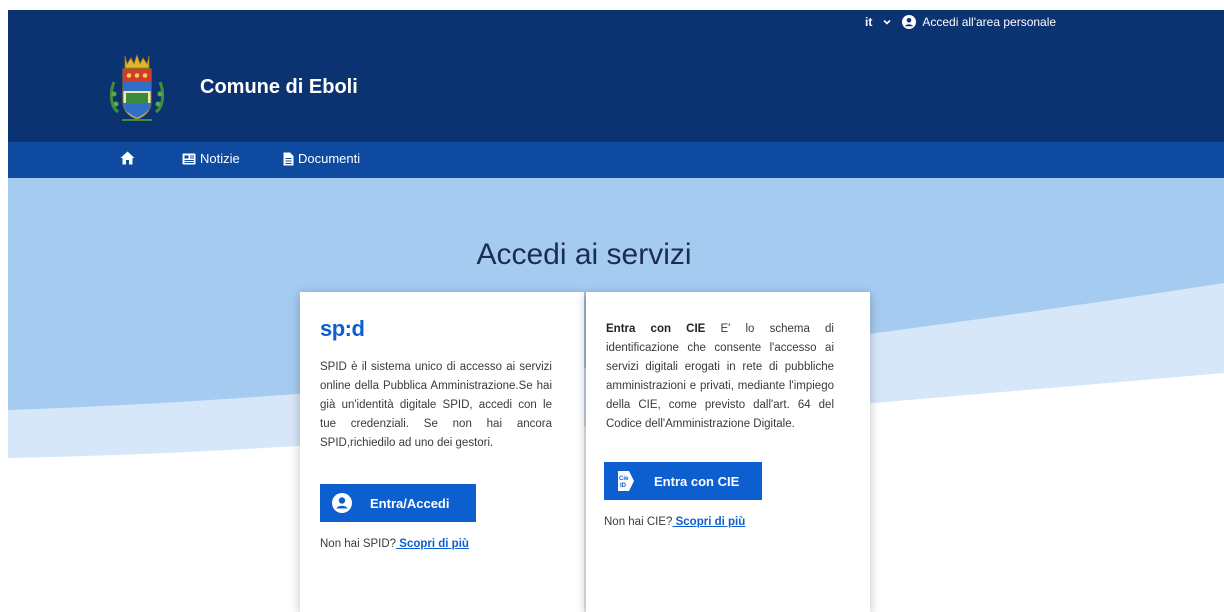  Describe the element at coordinates (329, 158) in the screenshot. I see `nav-item-label: Documenti` at that location.